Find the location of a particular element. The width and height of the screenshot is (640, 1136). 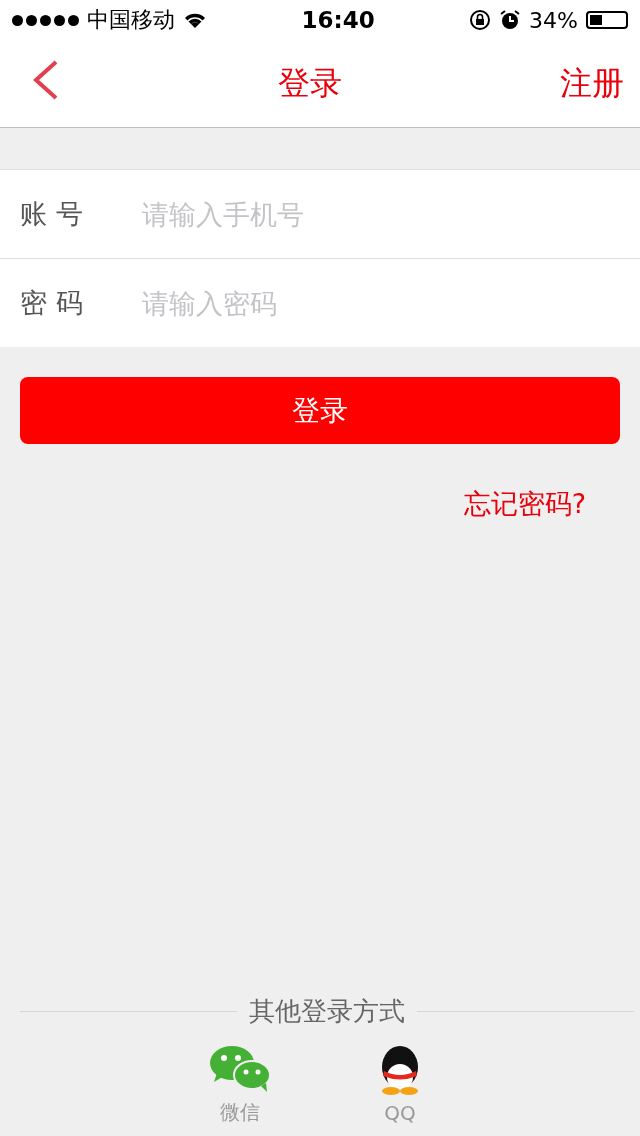

login-button: 登录 is located at coordinates (320, 410).